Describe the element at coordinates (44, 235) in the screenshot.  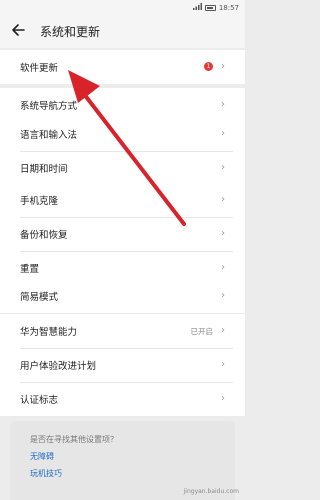
I see `settings-item-label: 备份和恢复` at that location.